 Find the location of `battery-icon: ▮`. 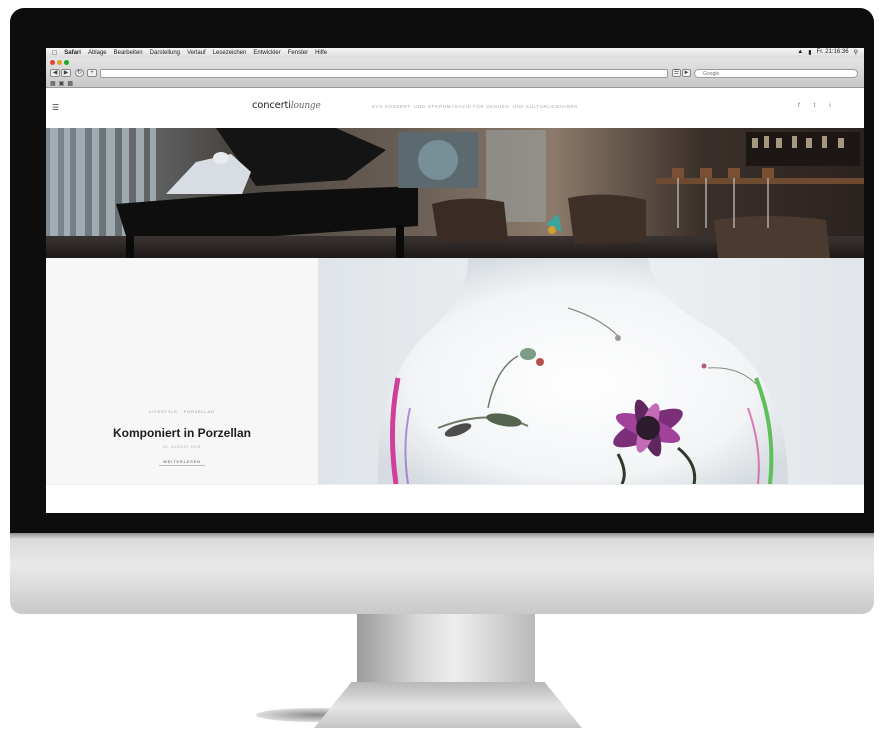

battery-icon: ▮ is located at coordinates (809, 52).